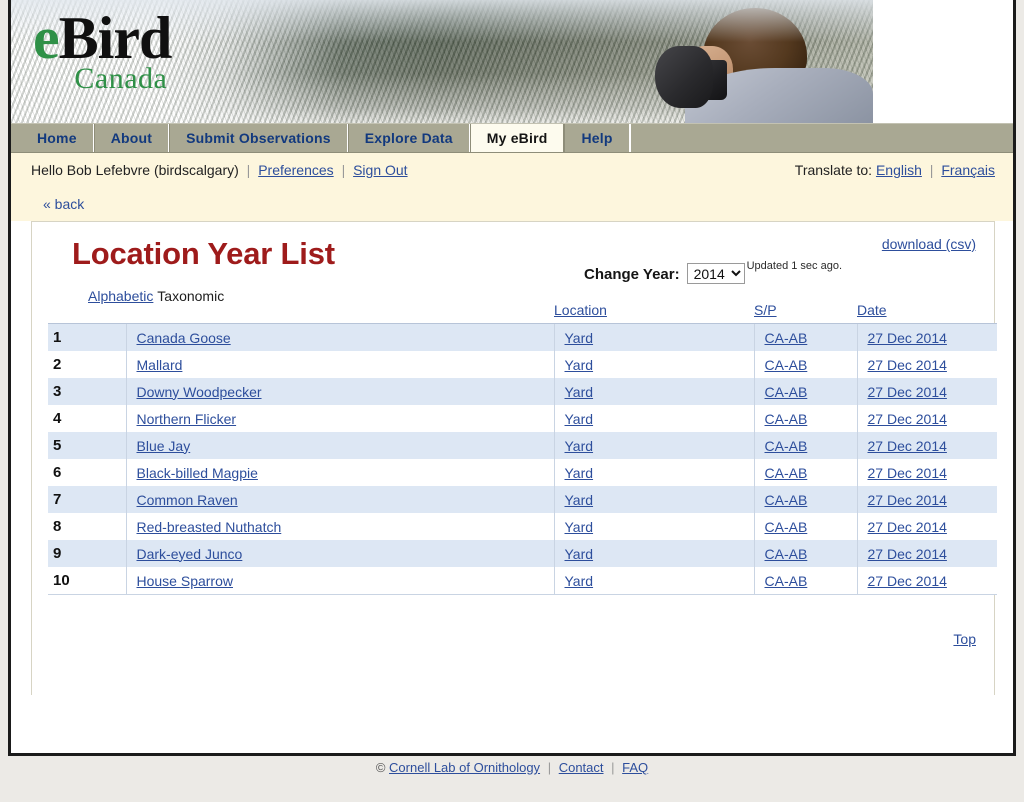  What do you see at coordinates (522, 337) in the screenshot?
I see `table-row: 1 Canada Goose Yard CA-AB 27 Dec 2014` at bounding box center [522, 337].